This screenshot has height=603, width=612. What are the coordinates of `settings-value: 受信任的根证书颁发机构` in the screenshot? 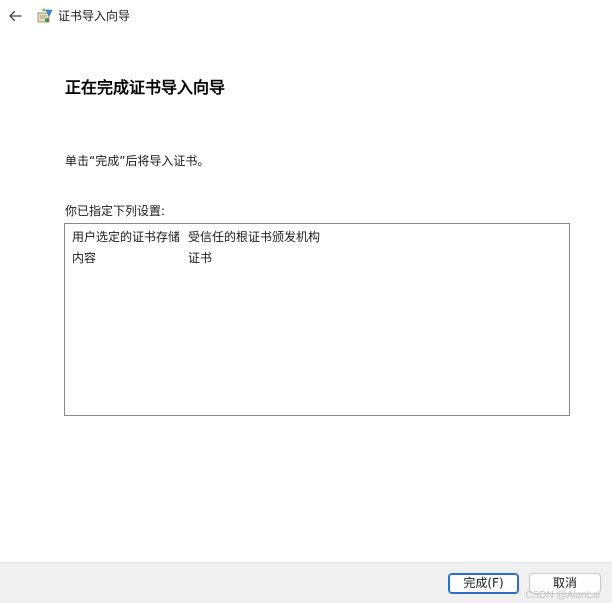 It's located at (254, 237).